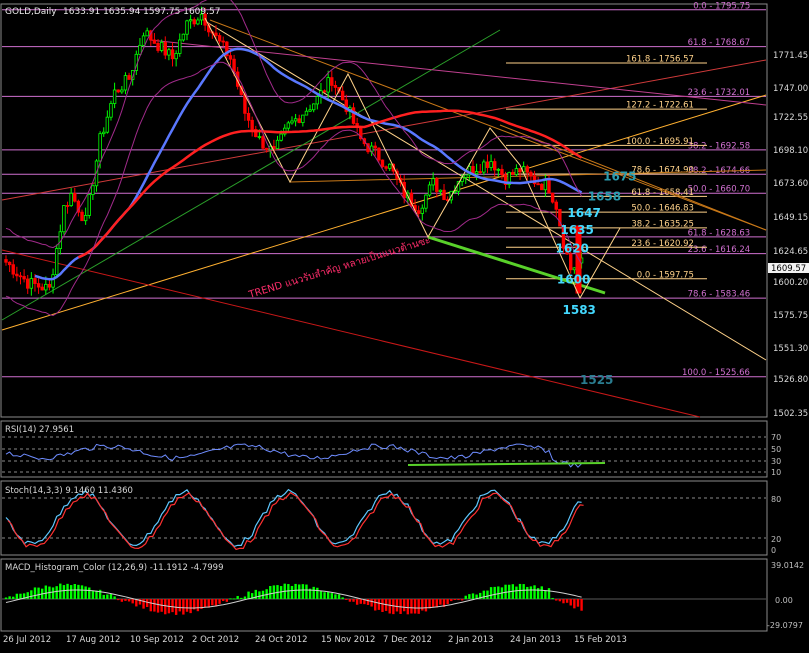  Describe the element at coordinates (719, 250) in the screenshot. I see `fib-label-main: 23.6 - 1616.24` at that location.